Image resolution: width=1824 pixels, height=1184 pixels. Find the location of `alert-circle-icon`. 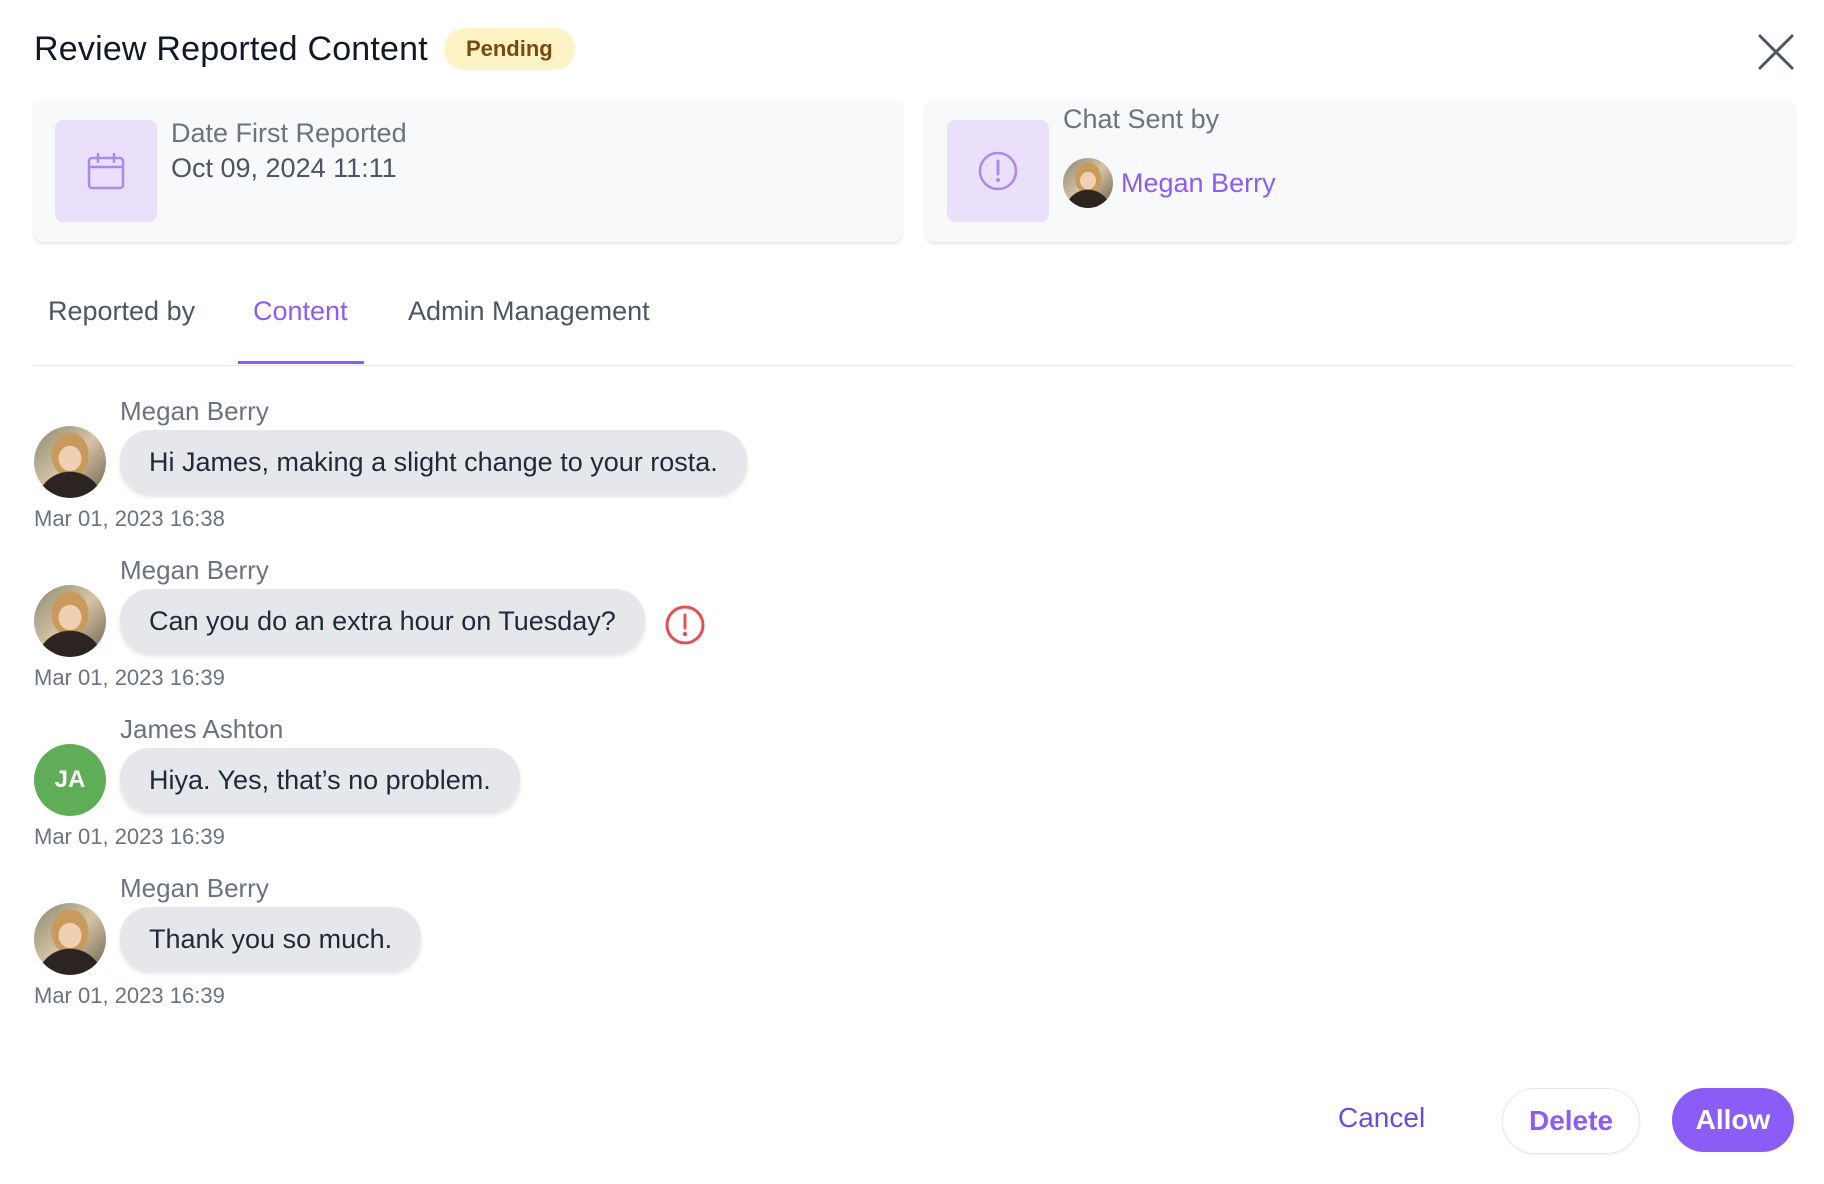

alert-circle-icon is located at coordinates (998, 171).